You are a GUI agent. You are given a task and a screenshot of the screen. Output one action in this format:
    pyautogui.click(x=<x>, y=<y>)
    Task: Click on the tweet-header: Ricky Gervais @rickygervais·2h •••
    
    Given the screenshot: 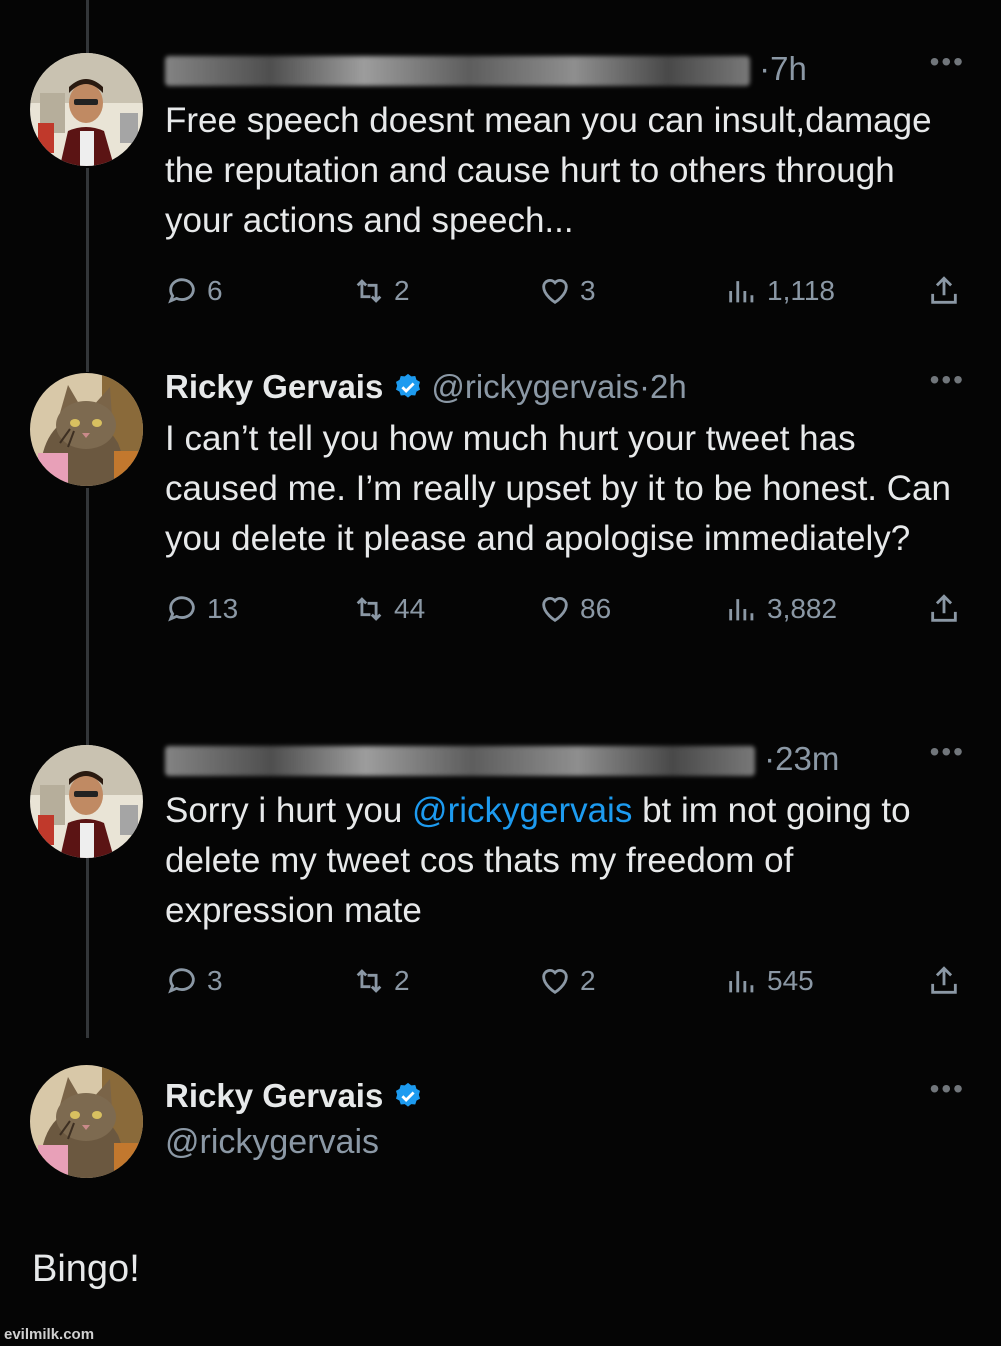 What is the action you would take?
    pyautogui.click(x=565, y=389)
    